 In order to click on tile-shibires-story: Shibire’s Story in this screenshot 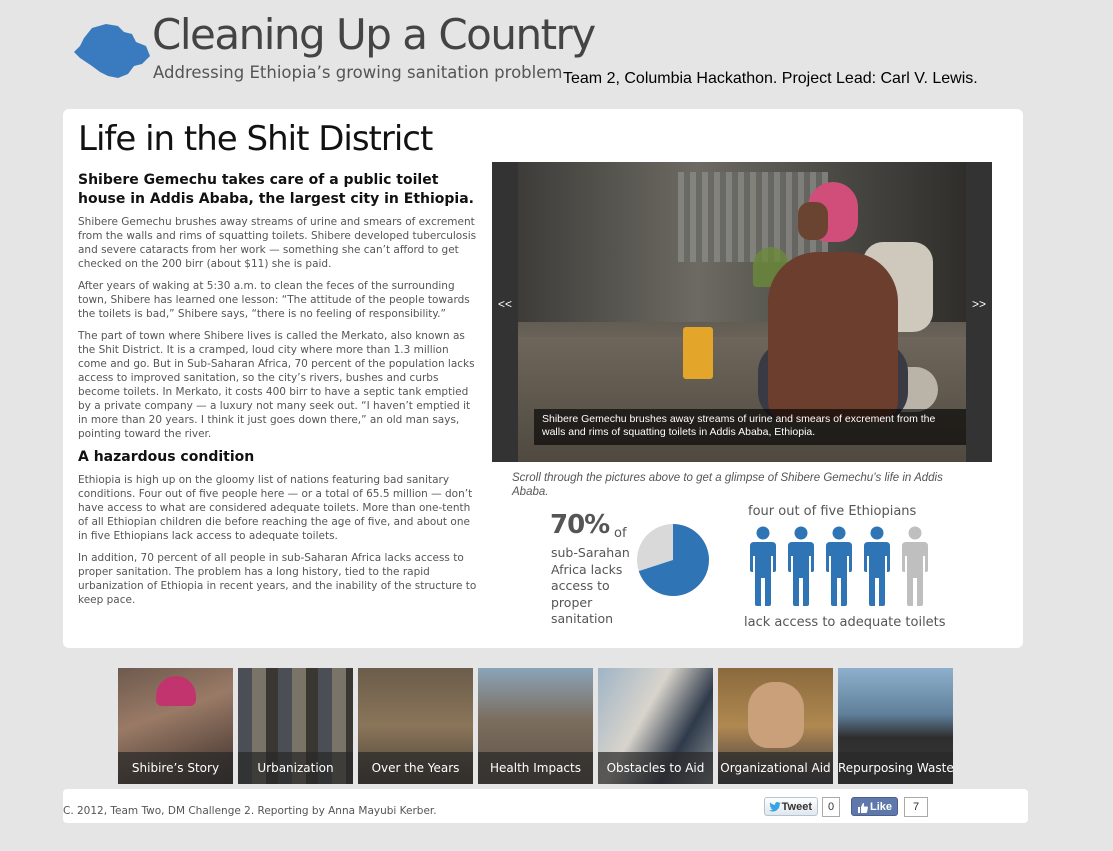, I will do `click(175, 726)`.